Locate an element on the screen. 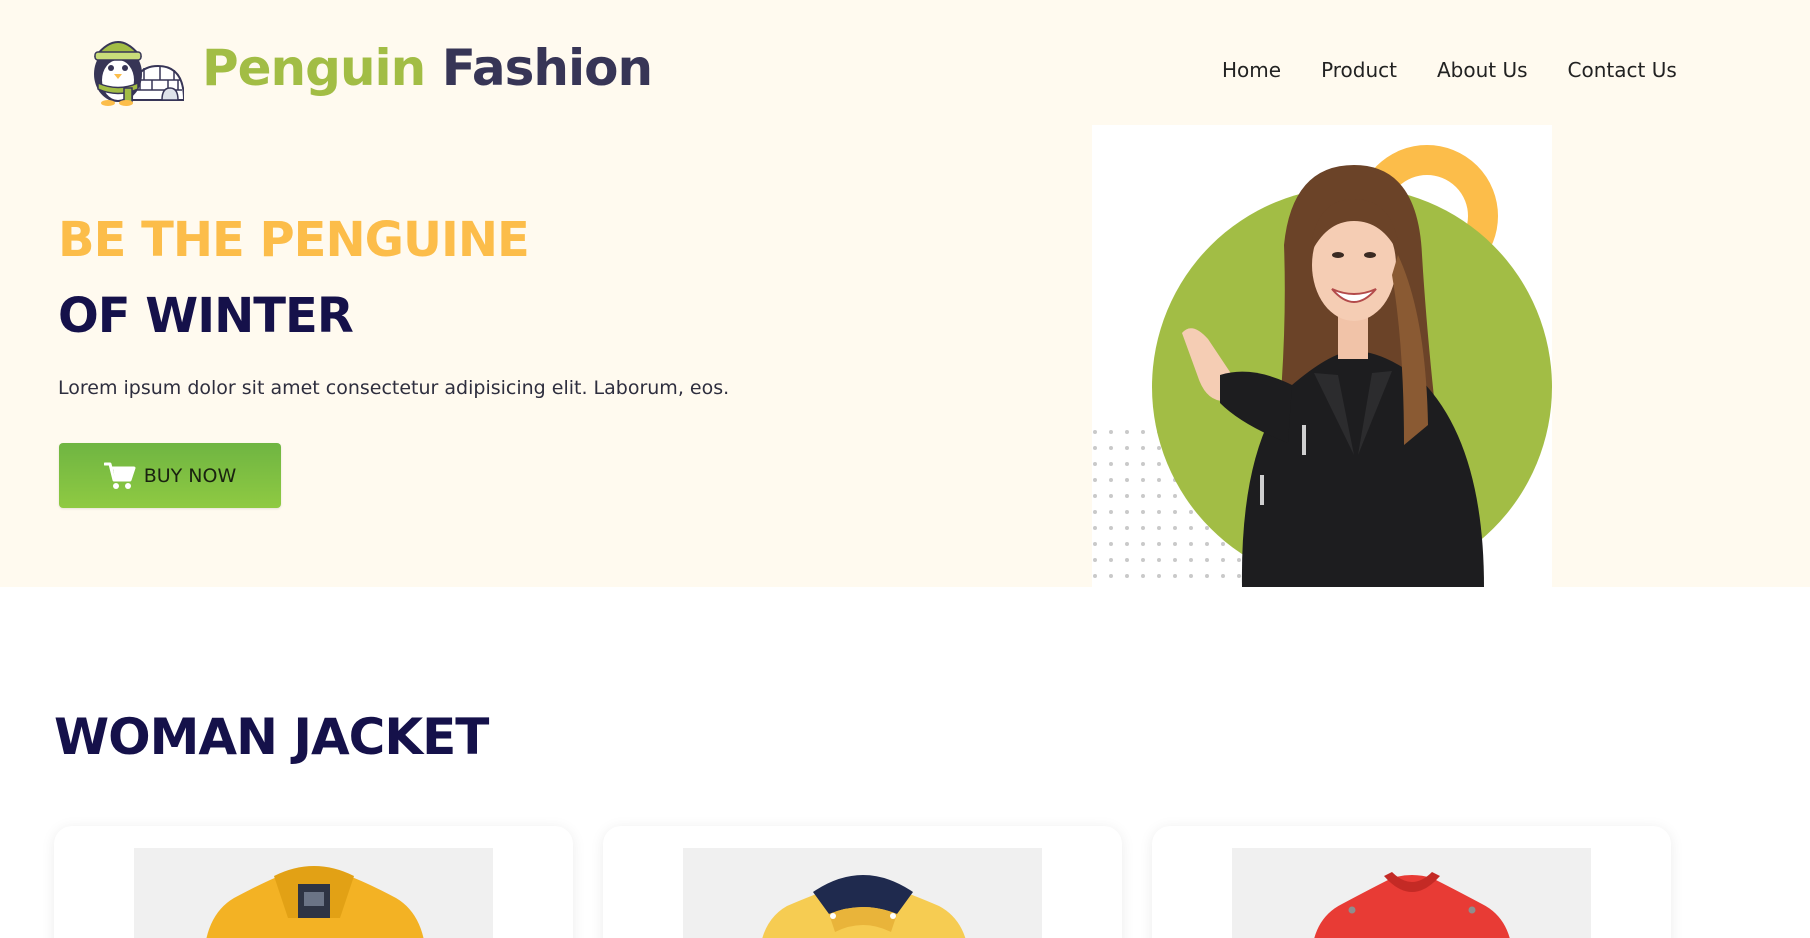 The image size is (1810, 938). site-logo: Penguin Fashion is located at coordinates (366, 68).